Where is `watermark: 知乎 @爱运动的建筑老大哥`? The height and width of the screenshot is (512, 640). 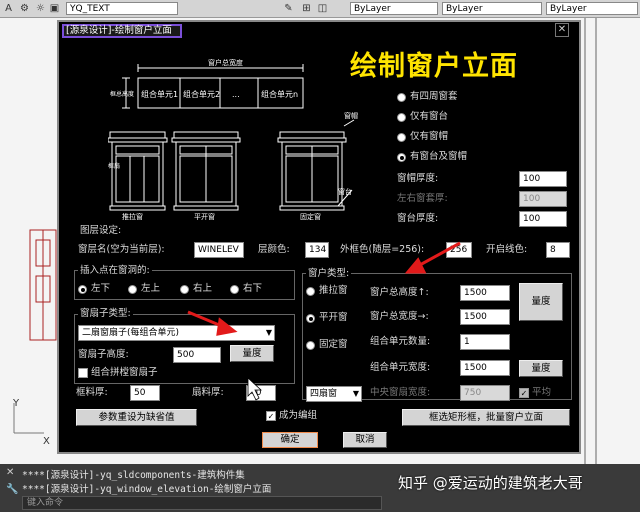 watermark: 知乎 @爱运动的建筑老大哥 is located at coordinates (490, 483).